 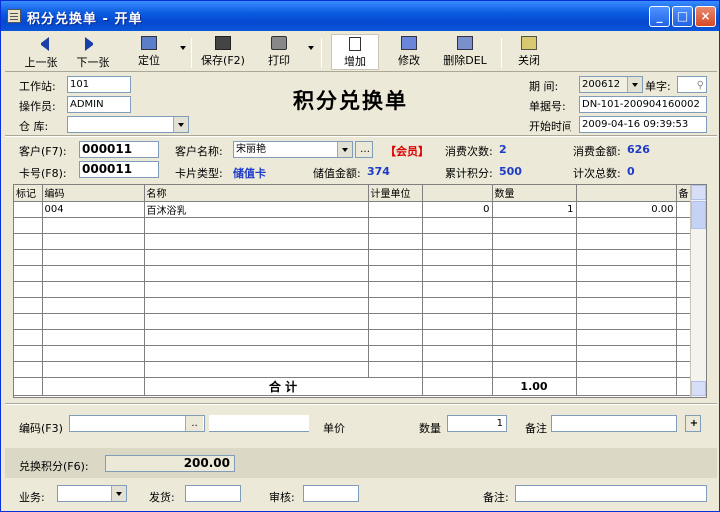 What do you see at coordinates (457, 193) in the screenshot?
I see `col-header-blank` at bounding box center [457, 193].